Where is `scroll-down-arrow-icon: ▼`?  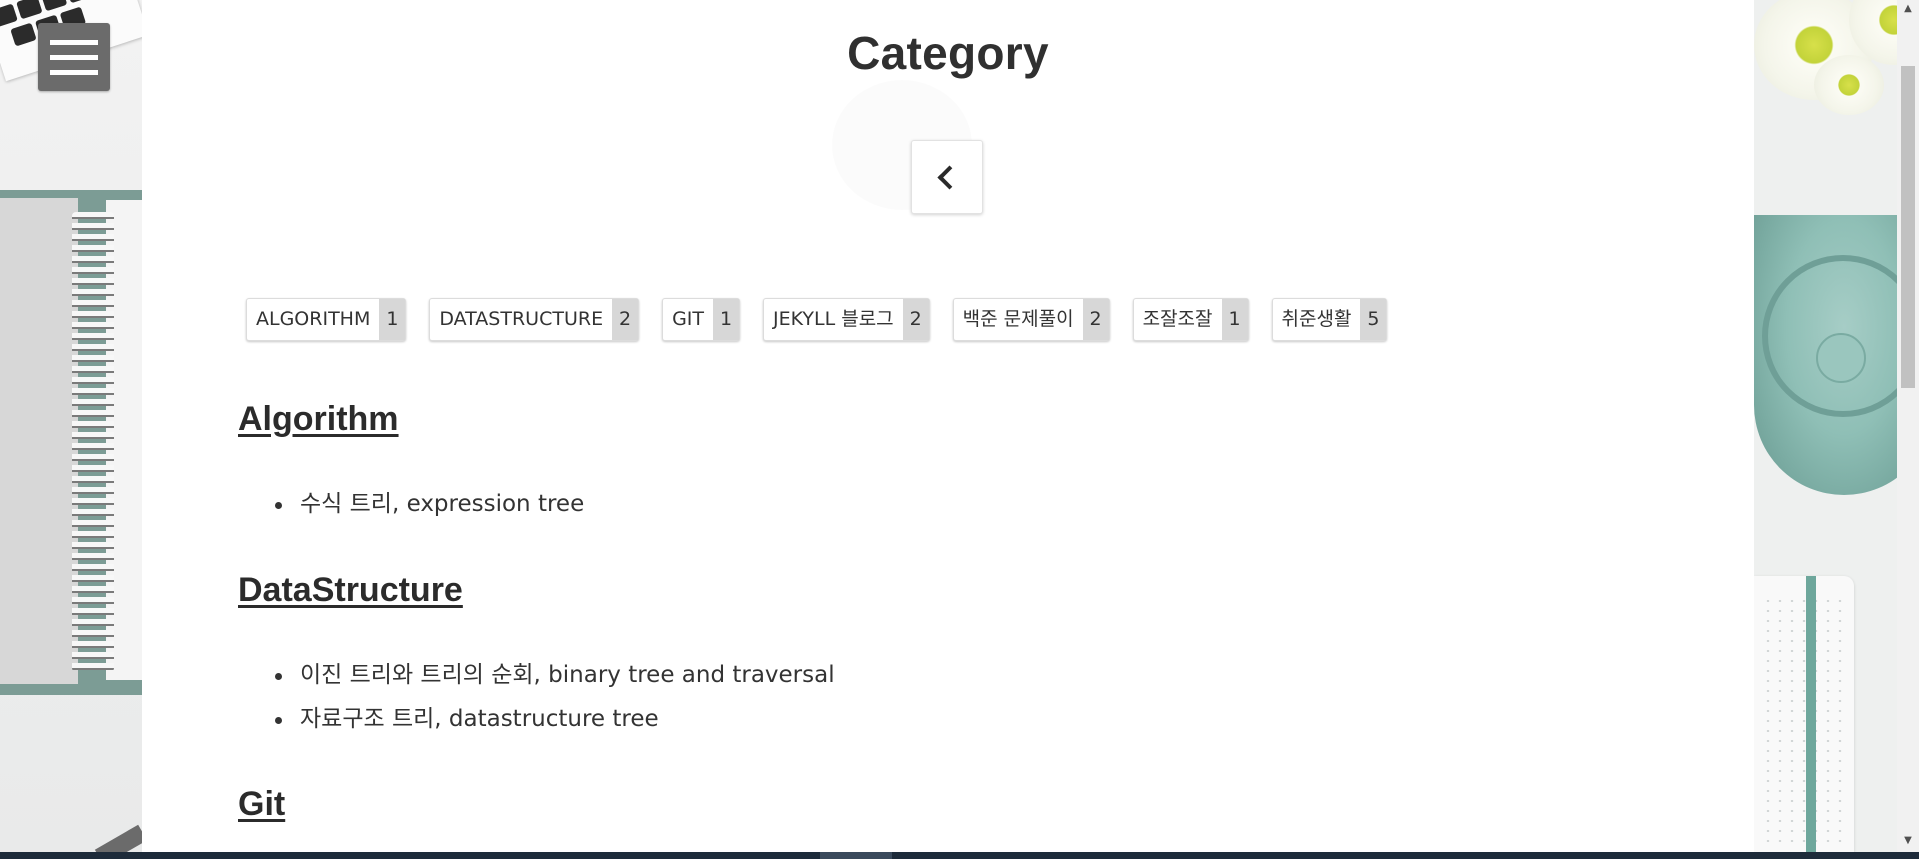 scroll-down-arrow-icon: ▼ is located at coordinates (1908, 841).